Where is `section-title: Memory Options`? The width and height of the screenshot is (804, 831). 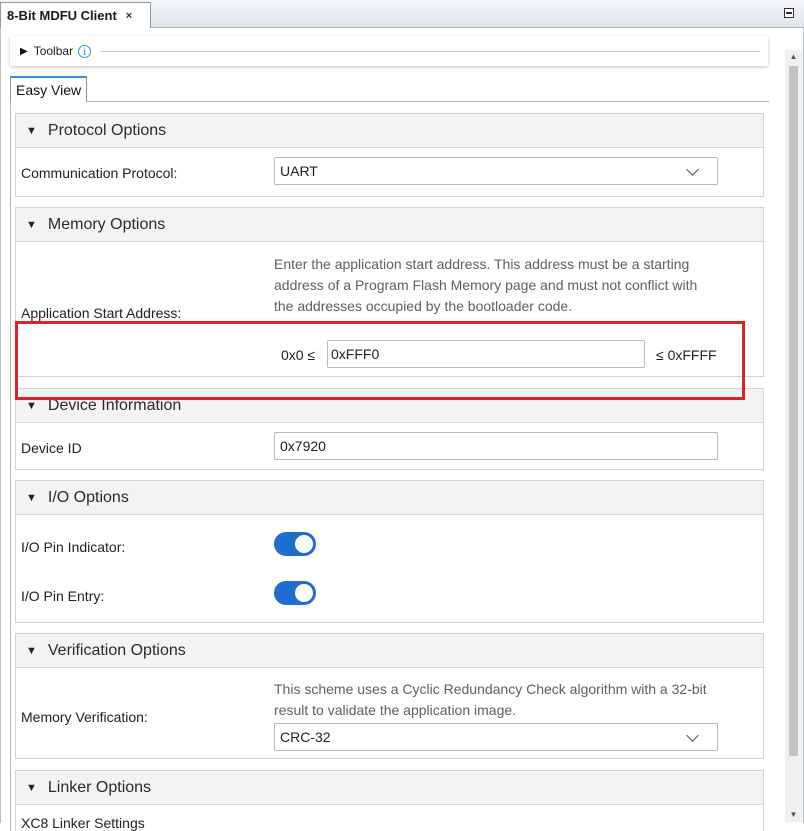
section-title: Memory Options is located at coordinates (106, 224).